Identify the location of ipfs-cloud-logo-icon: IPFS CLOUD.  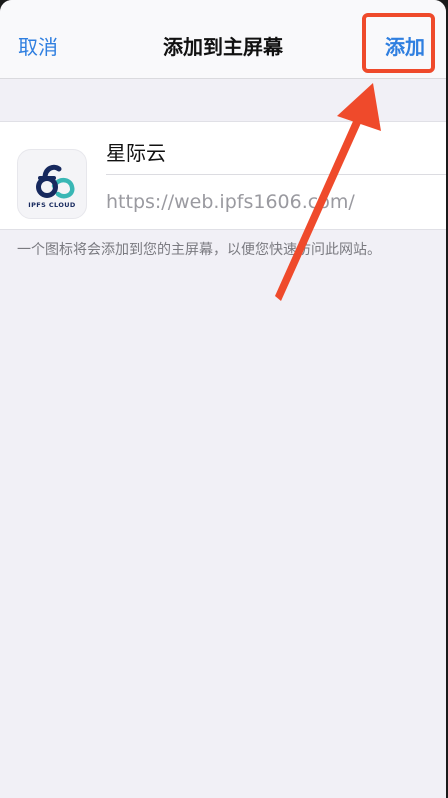
(52, 184).